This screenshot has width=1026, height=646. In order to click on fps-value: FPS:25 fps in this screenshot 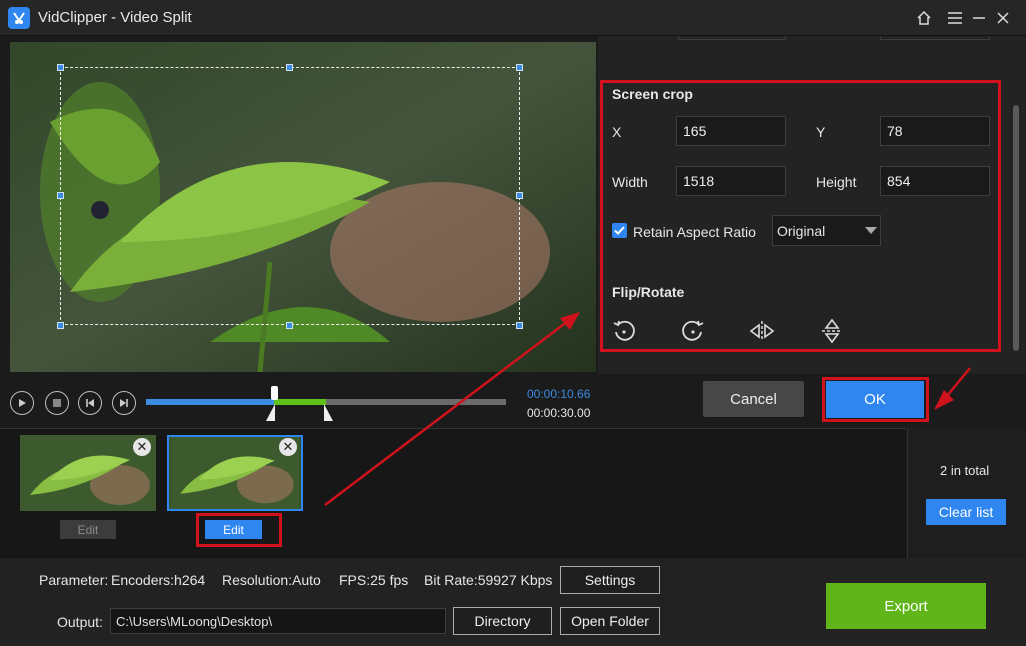, I will do `click(374, 580)`.